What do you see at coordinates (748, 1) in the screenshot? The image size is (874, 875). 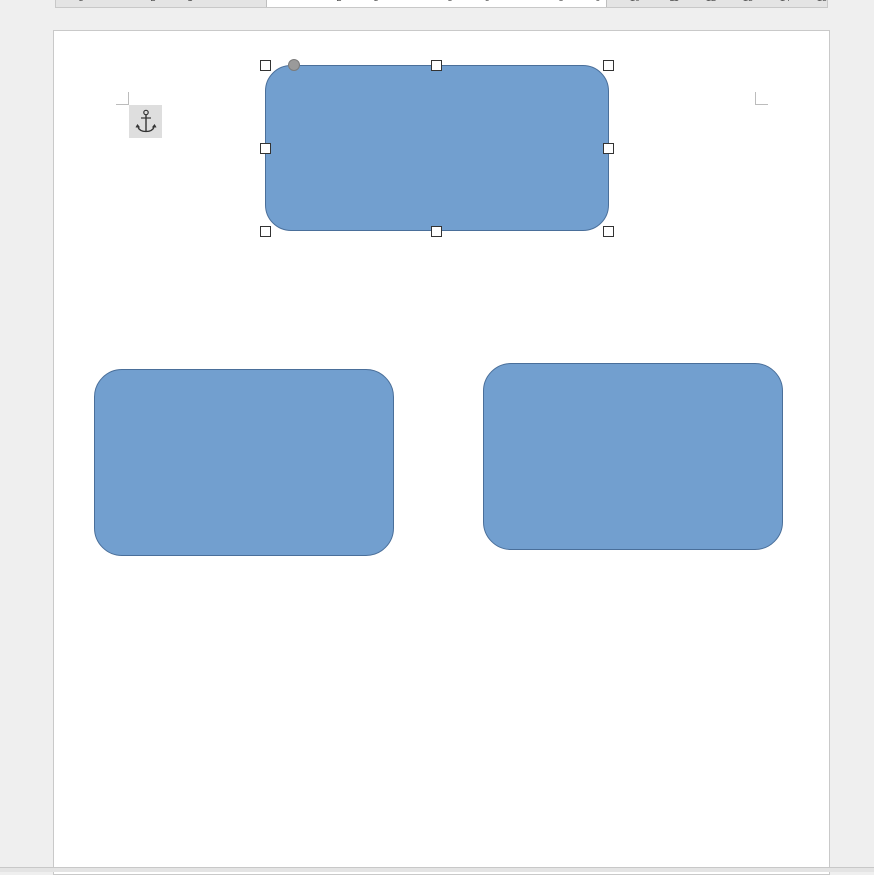 I see `ruler-number: 13` at bounding box center [748, 1].